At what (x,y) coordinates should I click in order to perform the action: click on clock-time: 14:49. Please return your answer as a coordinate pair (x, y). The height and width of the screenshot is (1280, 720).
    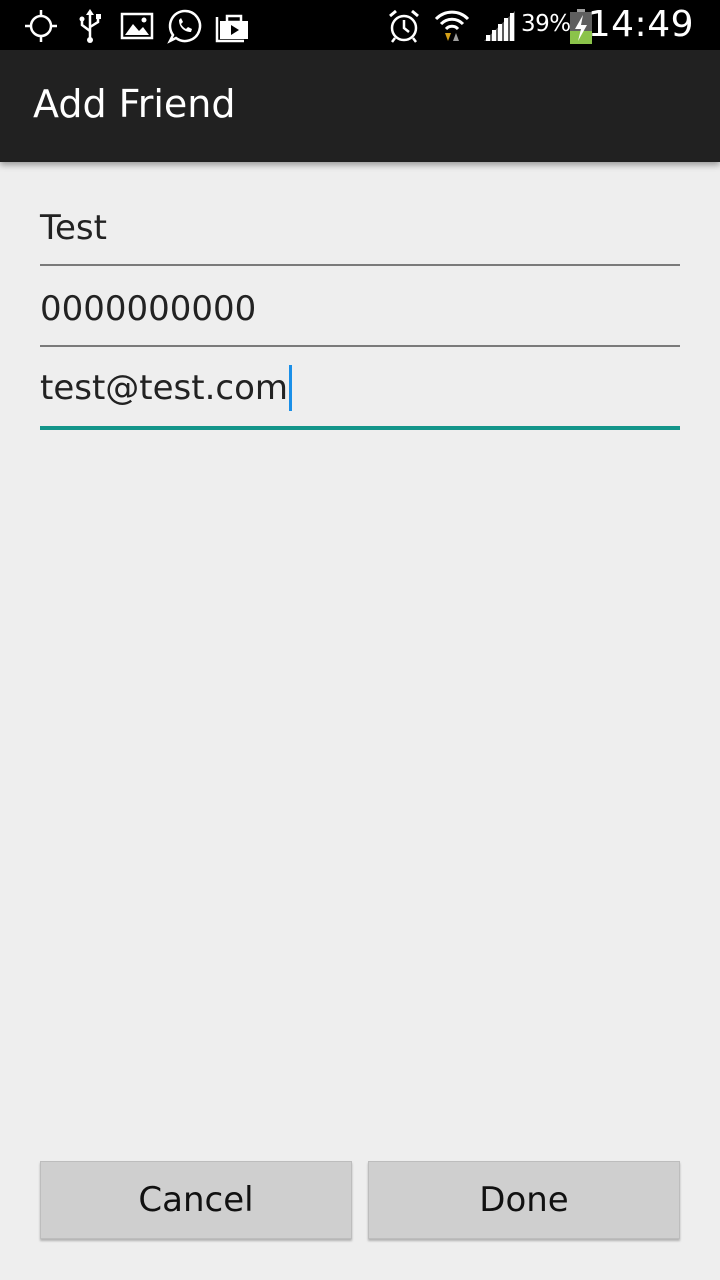
    Looking at the image, I should click on (640, 24).